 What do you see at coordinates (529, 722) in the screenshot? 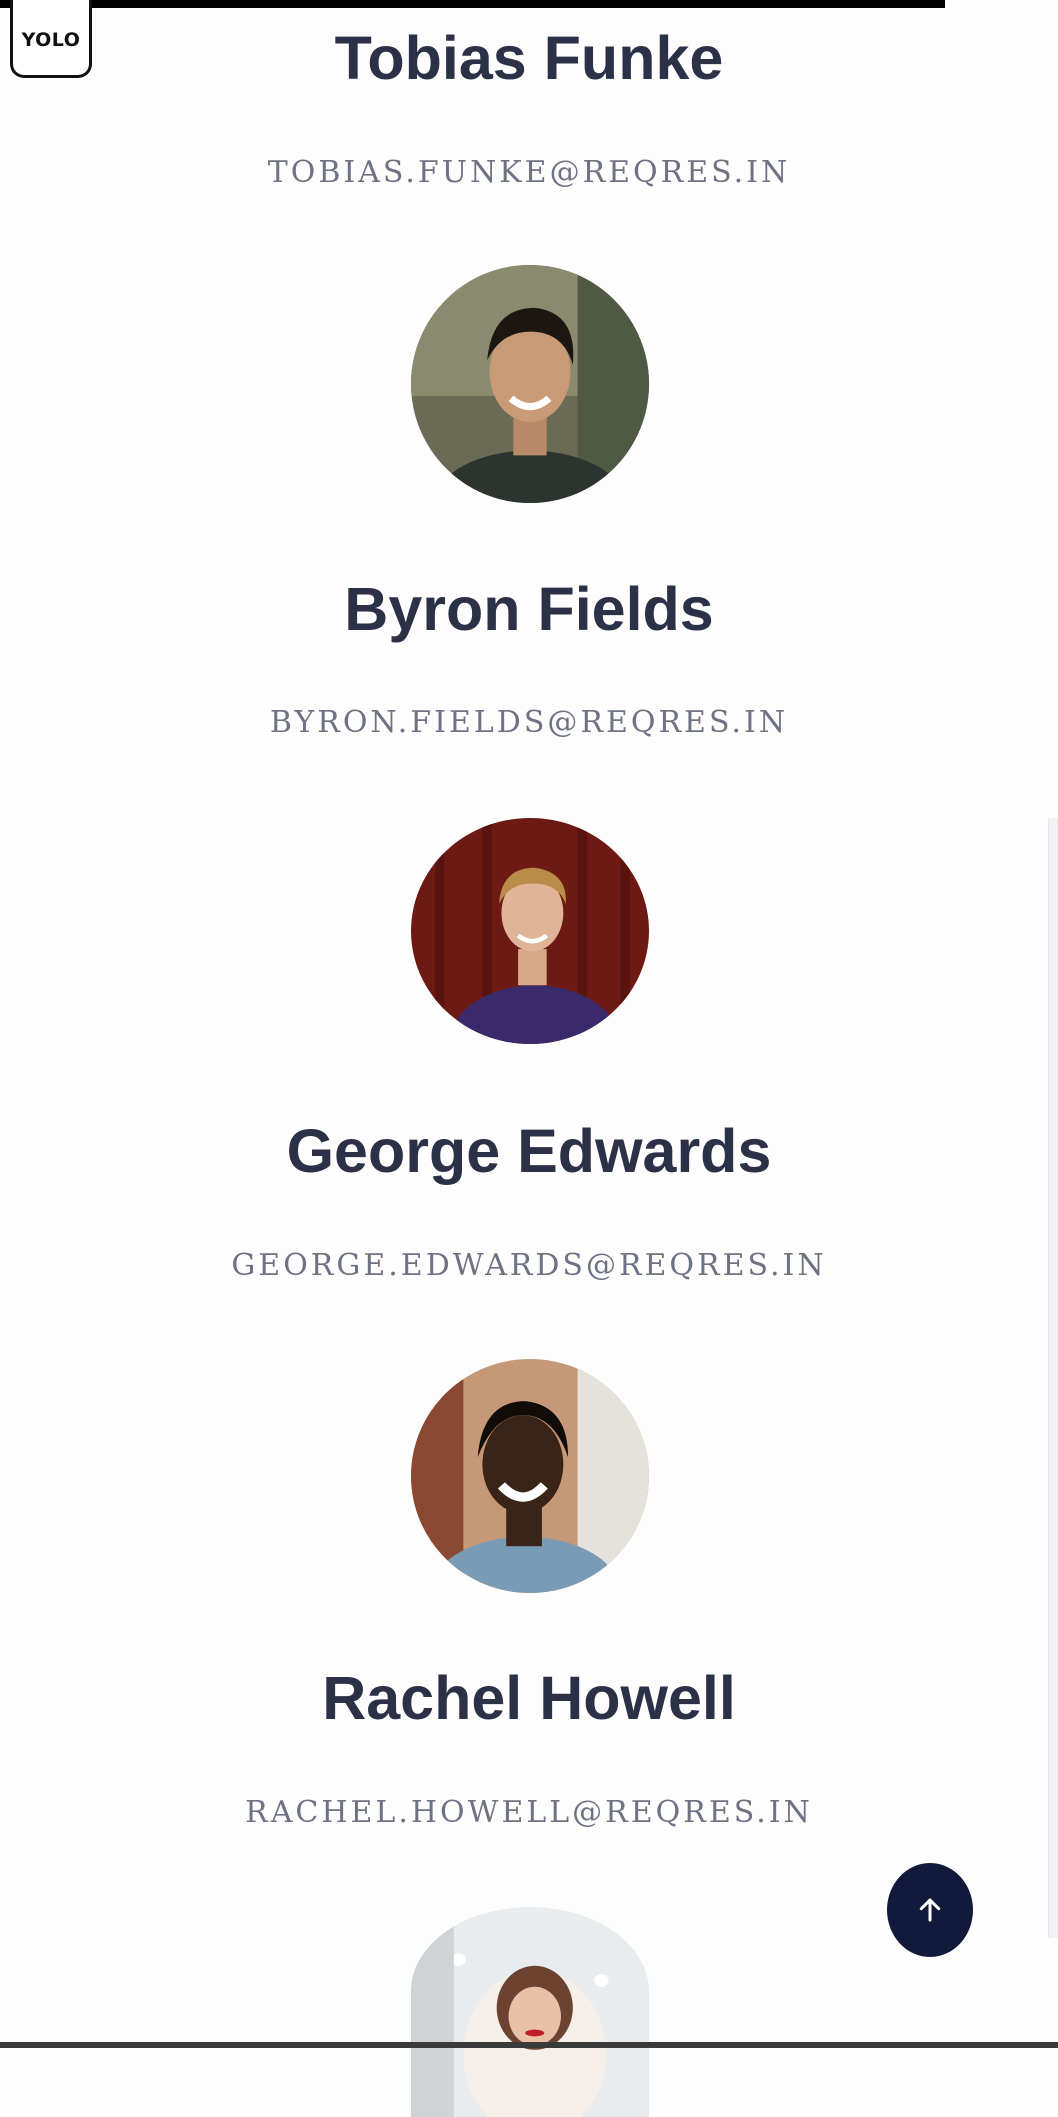
I see `user-email: BYRON.FIELDS@REQRES.IN` at bounding box center [529, 722].